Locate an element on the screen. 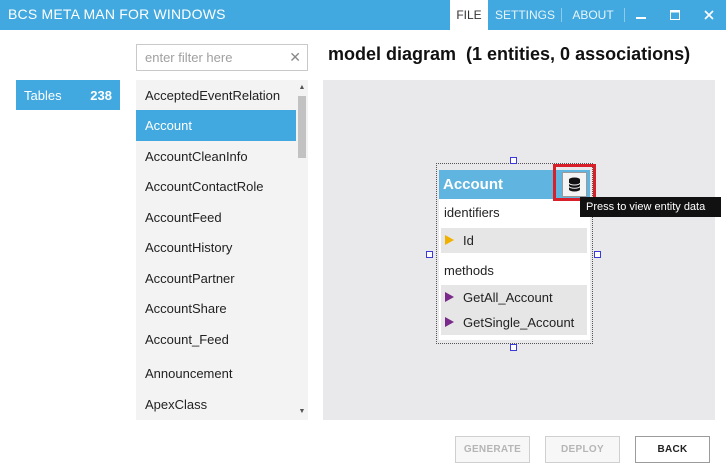 This screenshot has height=468, width=726. method-name: GetAll_Account is located at coordinates (508, 297).